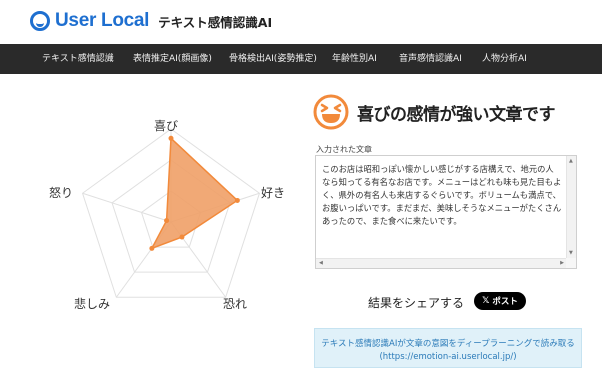 Image resolution: width=602 pixels, height=379 pixels. I want to click on nav-item-age-gender: 年齢性別AI, so click(354, 59).